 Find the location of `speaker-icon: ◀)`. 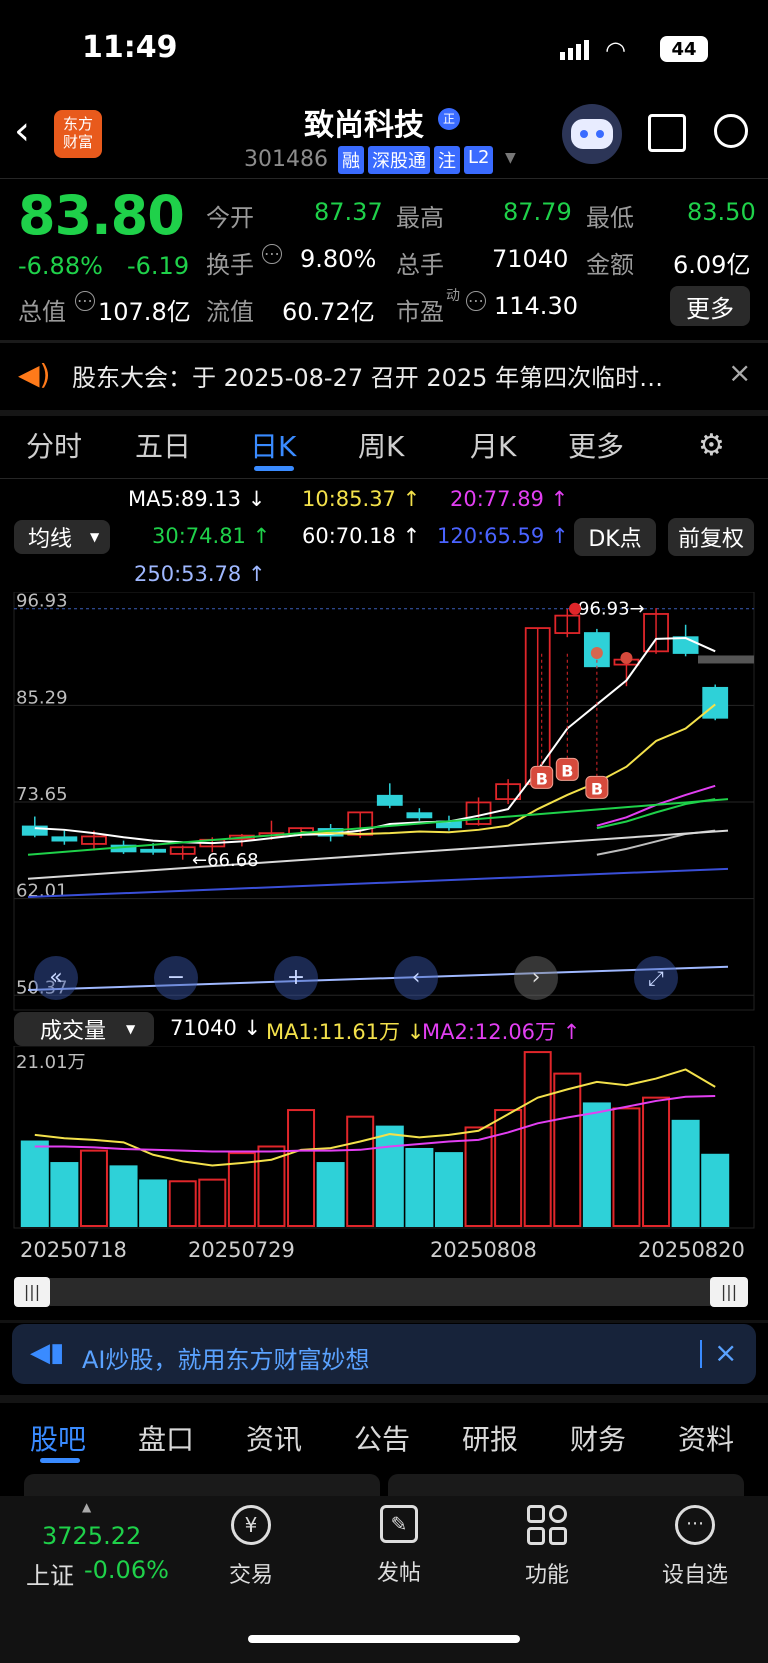

speaker-icon: ◀) is located at coordinates (34, 374).